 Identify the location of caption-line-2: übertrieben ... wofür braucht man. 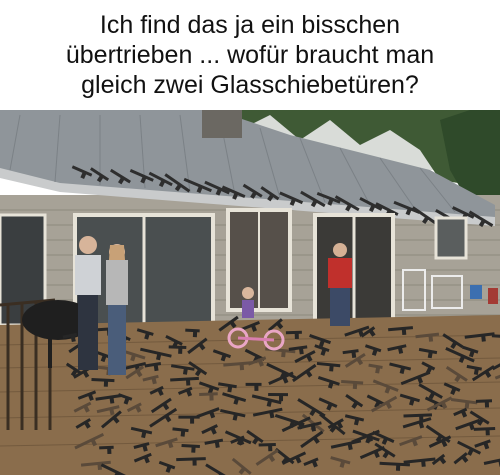
(250, 55).